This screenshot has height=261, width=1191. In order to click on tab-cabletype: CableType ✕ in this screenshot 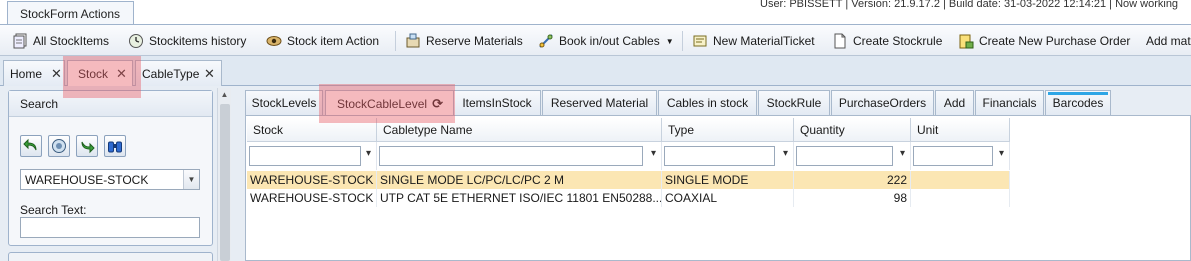, I will do `click(178, 73)`.